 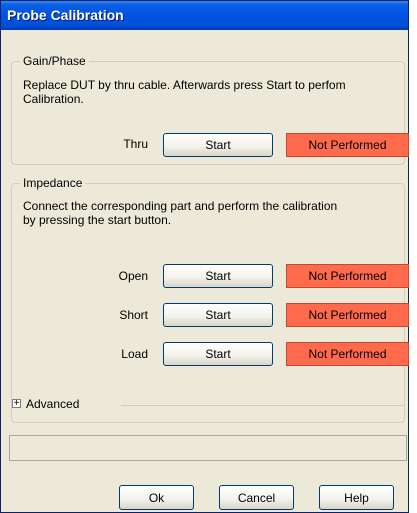 I want to click on open-status-badge: Not Performed, so click(x=347, y=276).